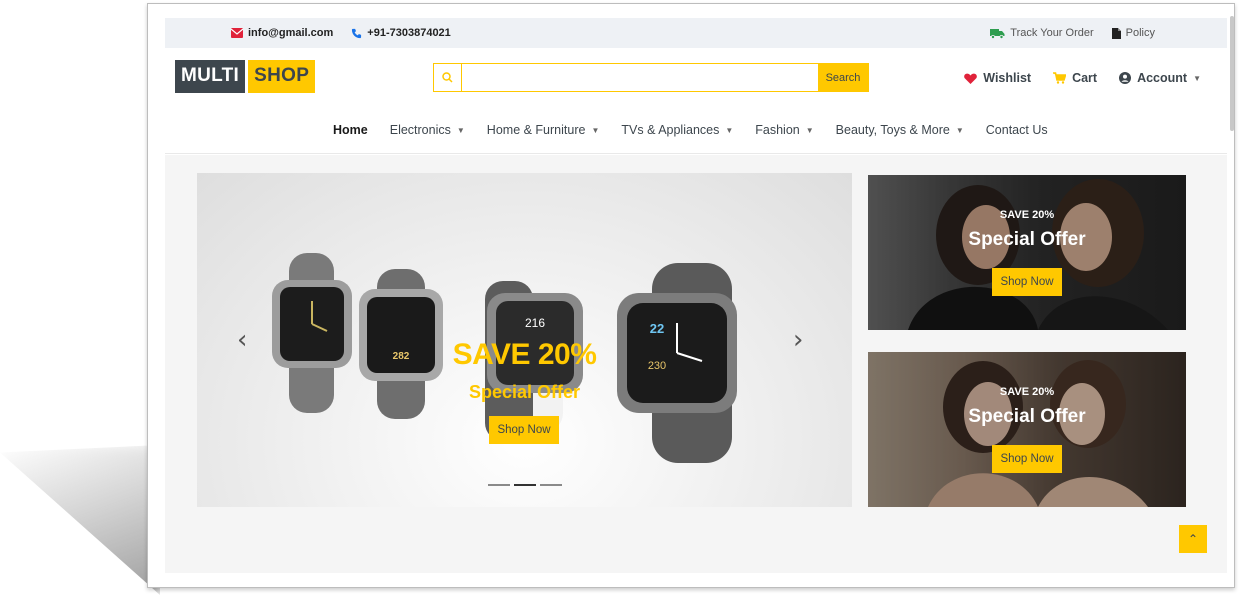  I want to click on policy-link: Policy, so click(1133, 33).